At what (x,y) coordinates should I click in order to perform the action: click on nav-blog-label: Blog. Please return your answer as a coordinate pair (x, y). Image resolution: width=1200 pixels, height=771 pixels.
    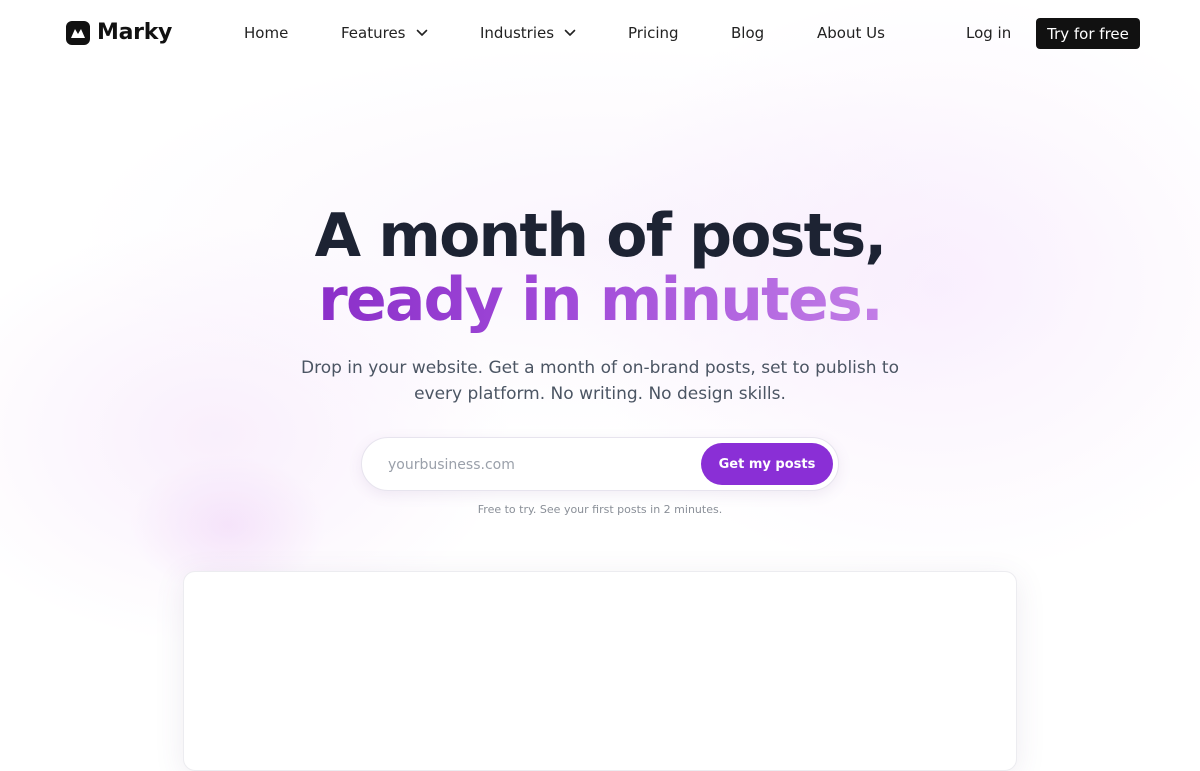
    Looking at the image, I should click on (748, 33).